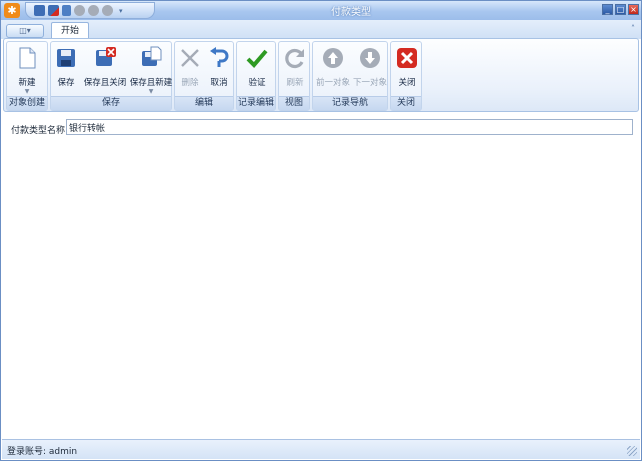 Image resolution: width=642 pixels, height=461 pixels. Describe the element at coordinates (107, 10) in the screenshot. I see `down-icon` at that location.